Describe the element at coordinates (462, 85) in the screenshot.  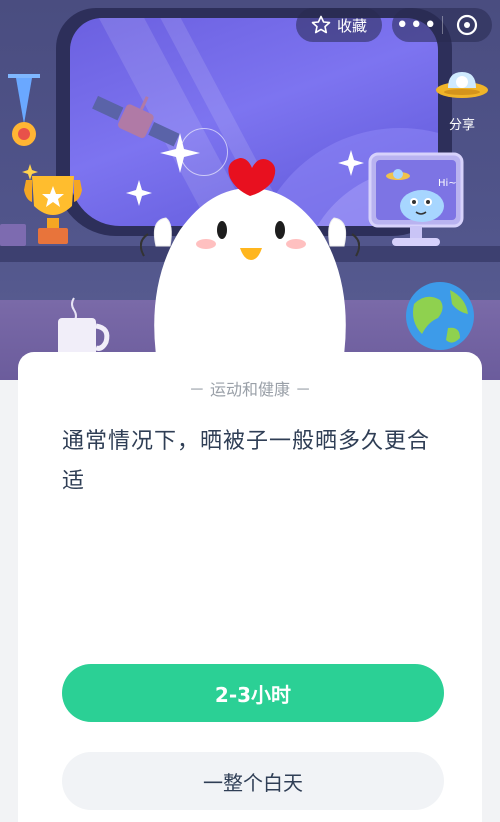
I see `ufo-share-icon` at that location.